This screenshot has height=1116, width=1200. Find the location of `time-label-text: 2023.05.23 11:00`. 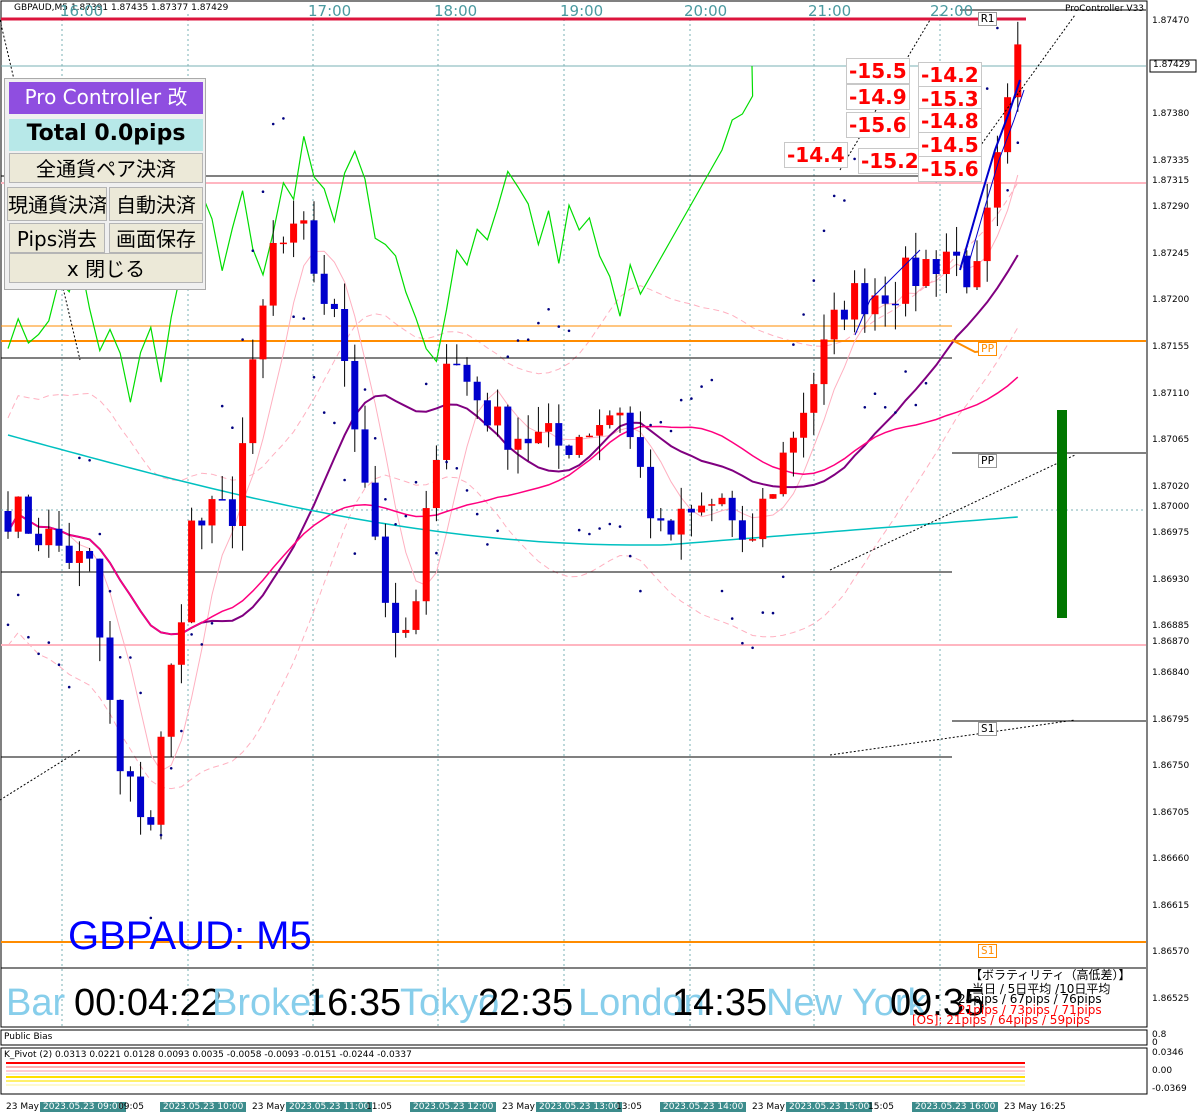

time-label-text: 2023.05.23 11:00 is located at coordinates (329, 1107).